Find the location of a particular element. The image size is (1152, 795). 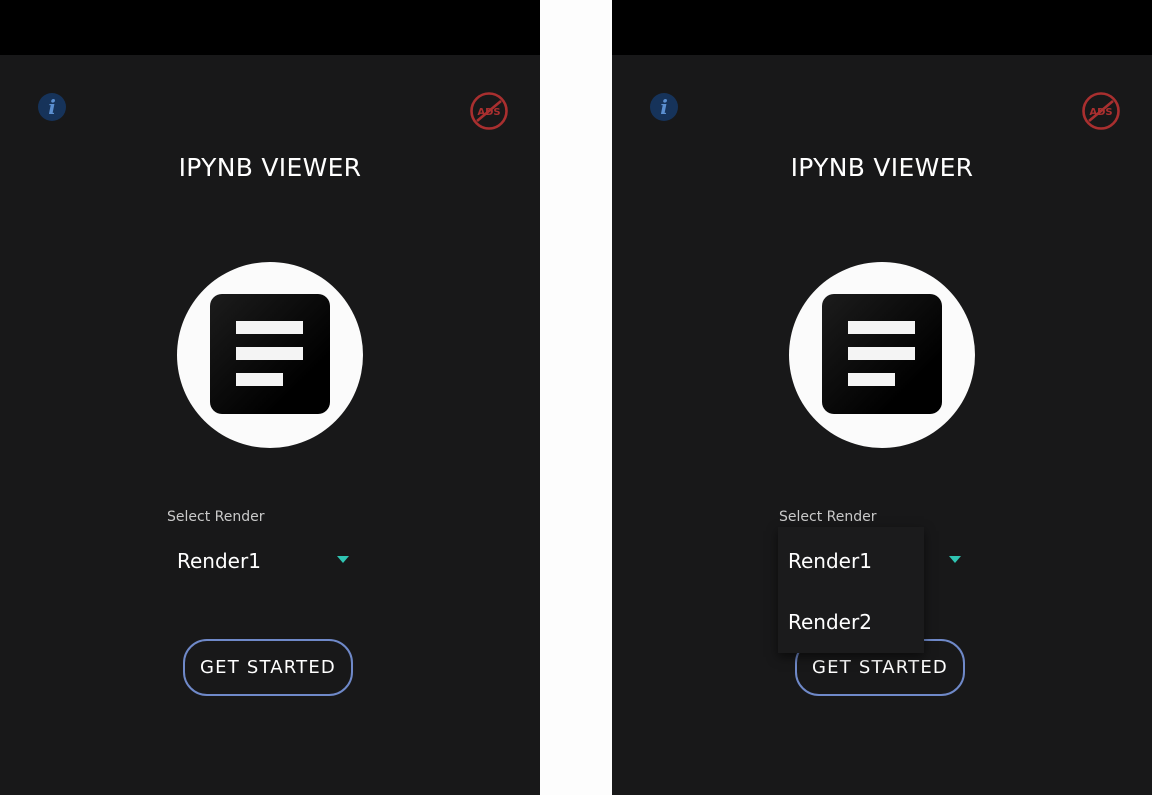

render-dropdown-menu: Render1 Render2 is located at coordinates (851, 590).